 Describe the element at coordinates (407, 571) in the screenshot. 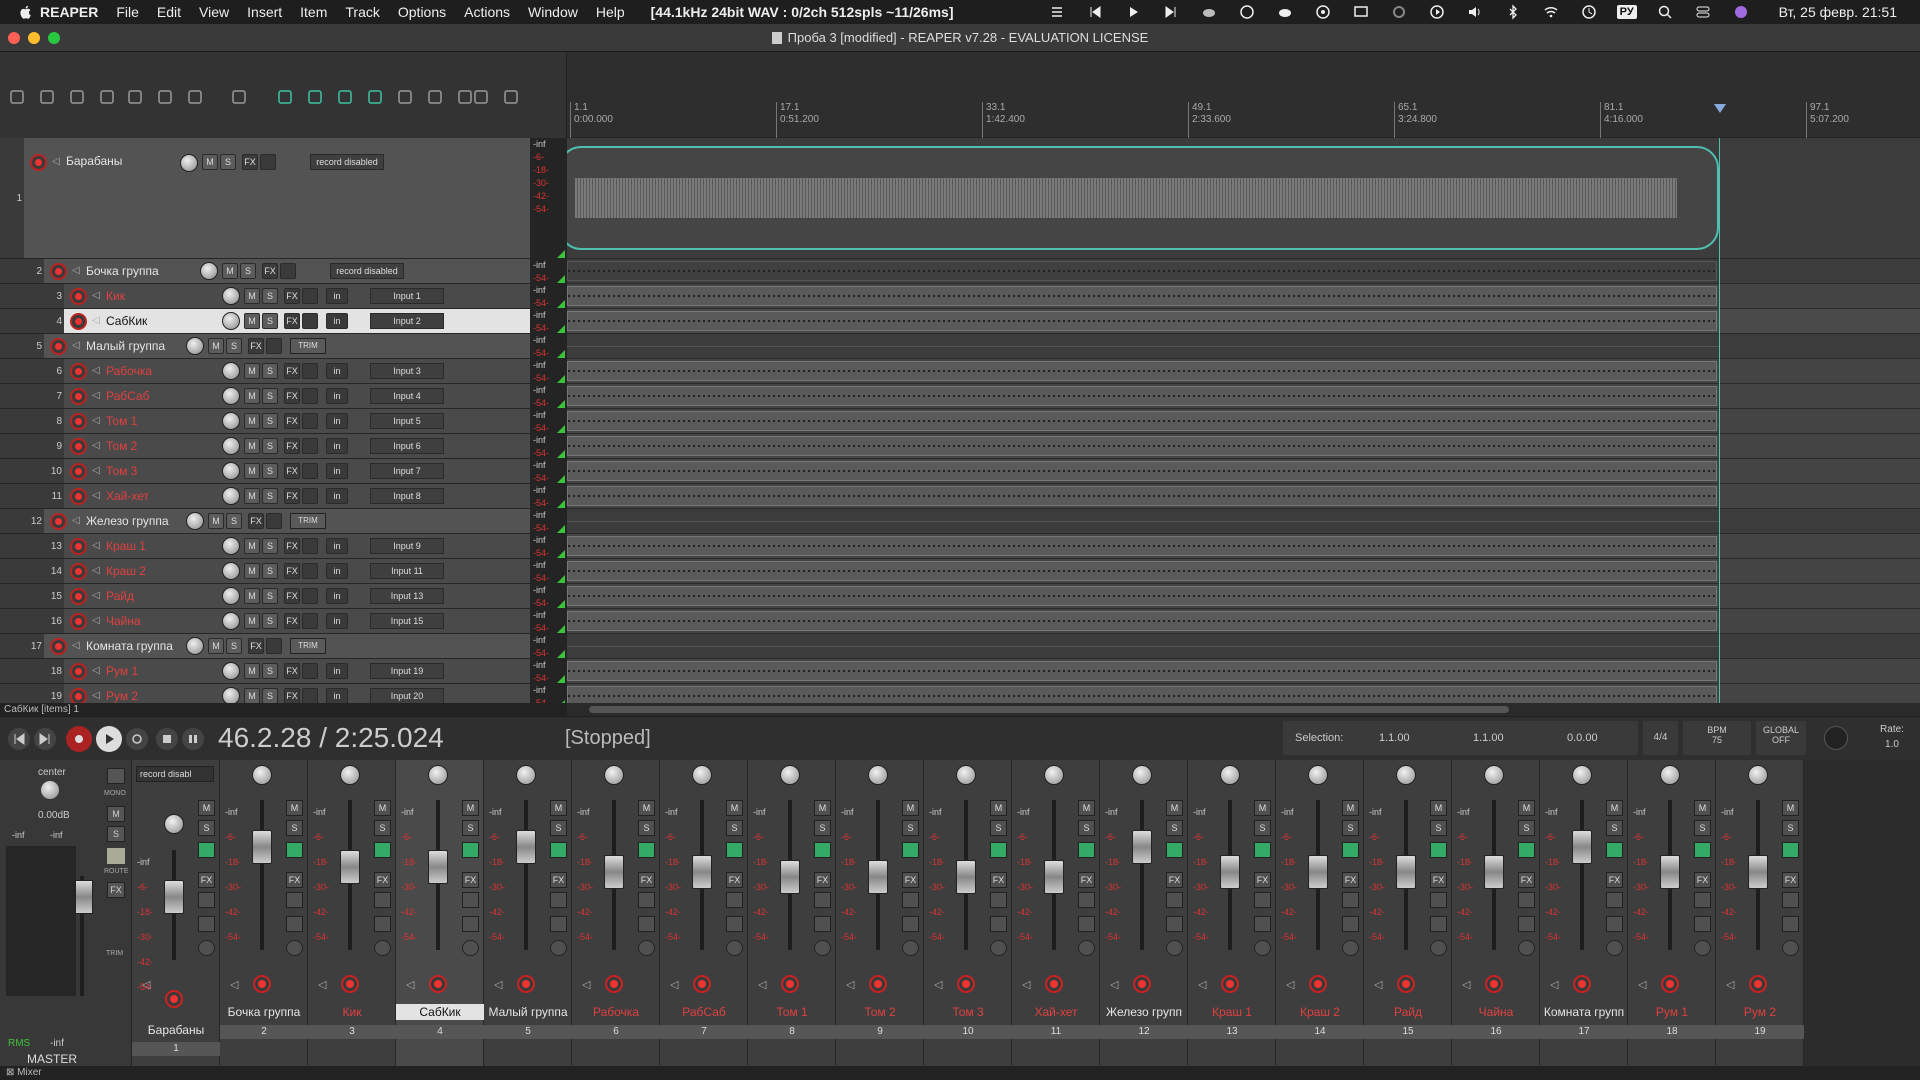

I see `record-input-select: Input 11` at that location.